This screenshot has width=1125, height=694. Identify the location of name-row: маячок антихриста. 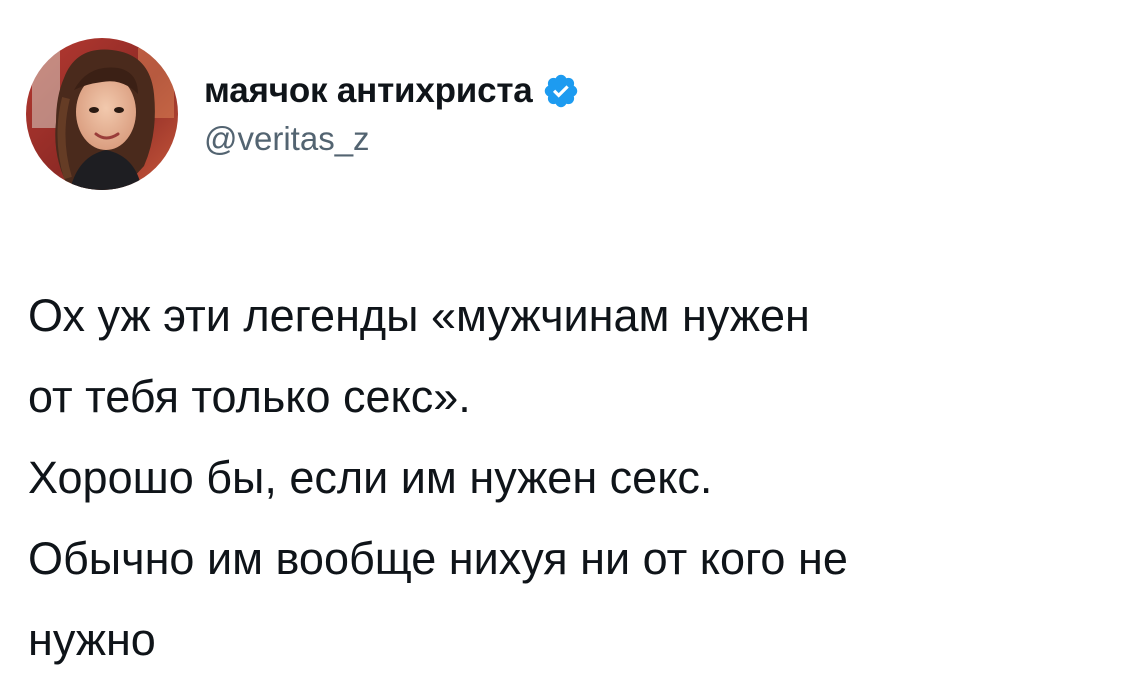
(392, 91).